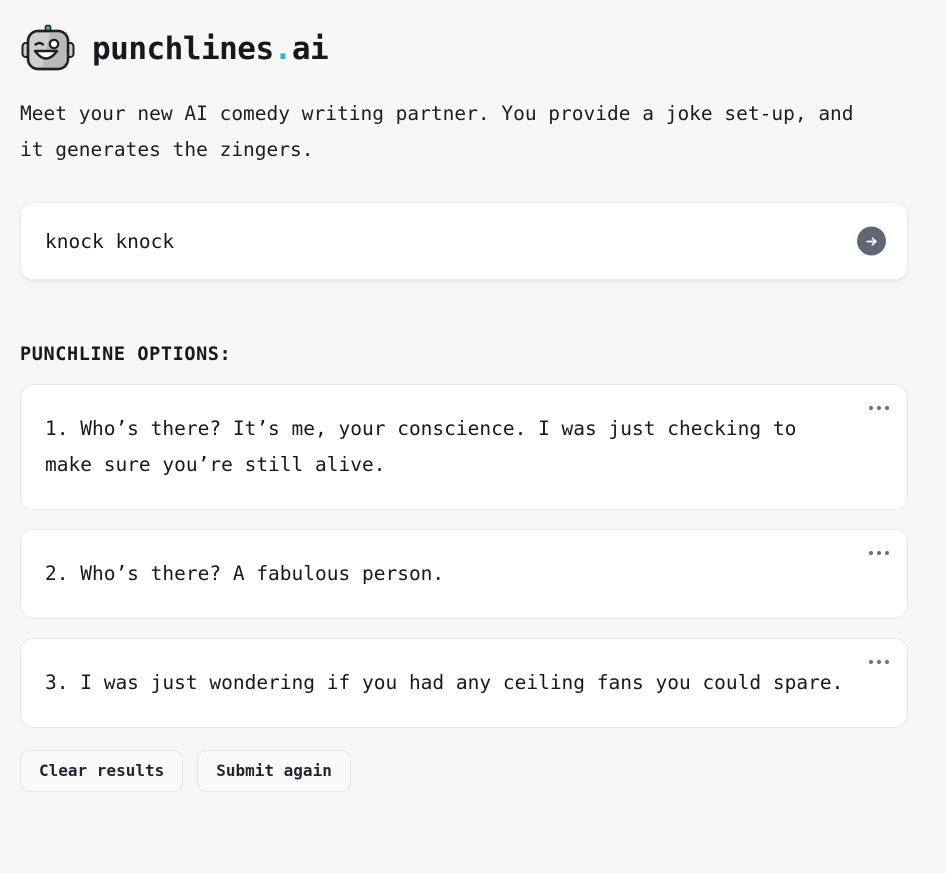 The height and width of the screenshot is (873, 946). Describe the element at coordinates (183, 48) in the screenshot. I see `title-main: punchlines` at that location.